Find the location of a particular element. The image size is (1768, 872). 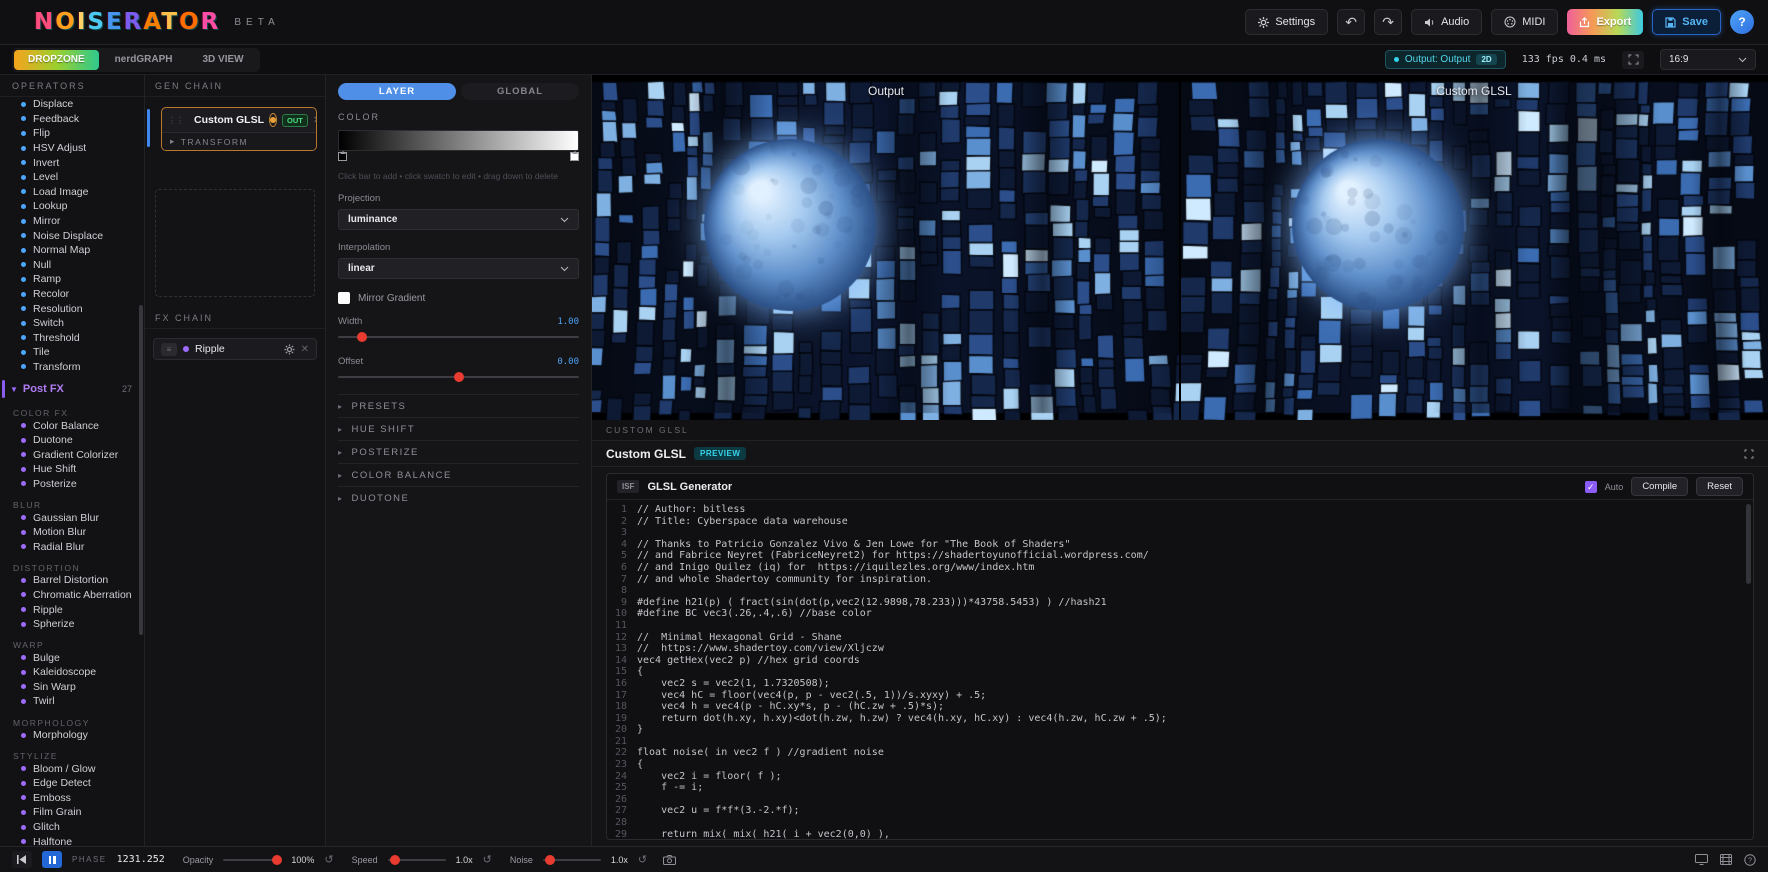

offset-slider-knob is located at coordinates (458, 377).